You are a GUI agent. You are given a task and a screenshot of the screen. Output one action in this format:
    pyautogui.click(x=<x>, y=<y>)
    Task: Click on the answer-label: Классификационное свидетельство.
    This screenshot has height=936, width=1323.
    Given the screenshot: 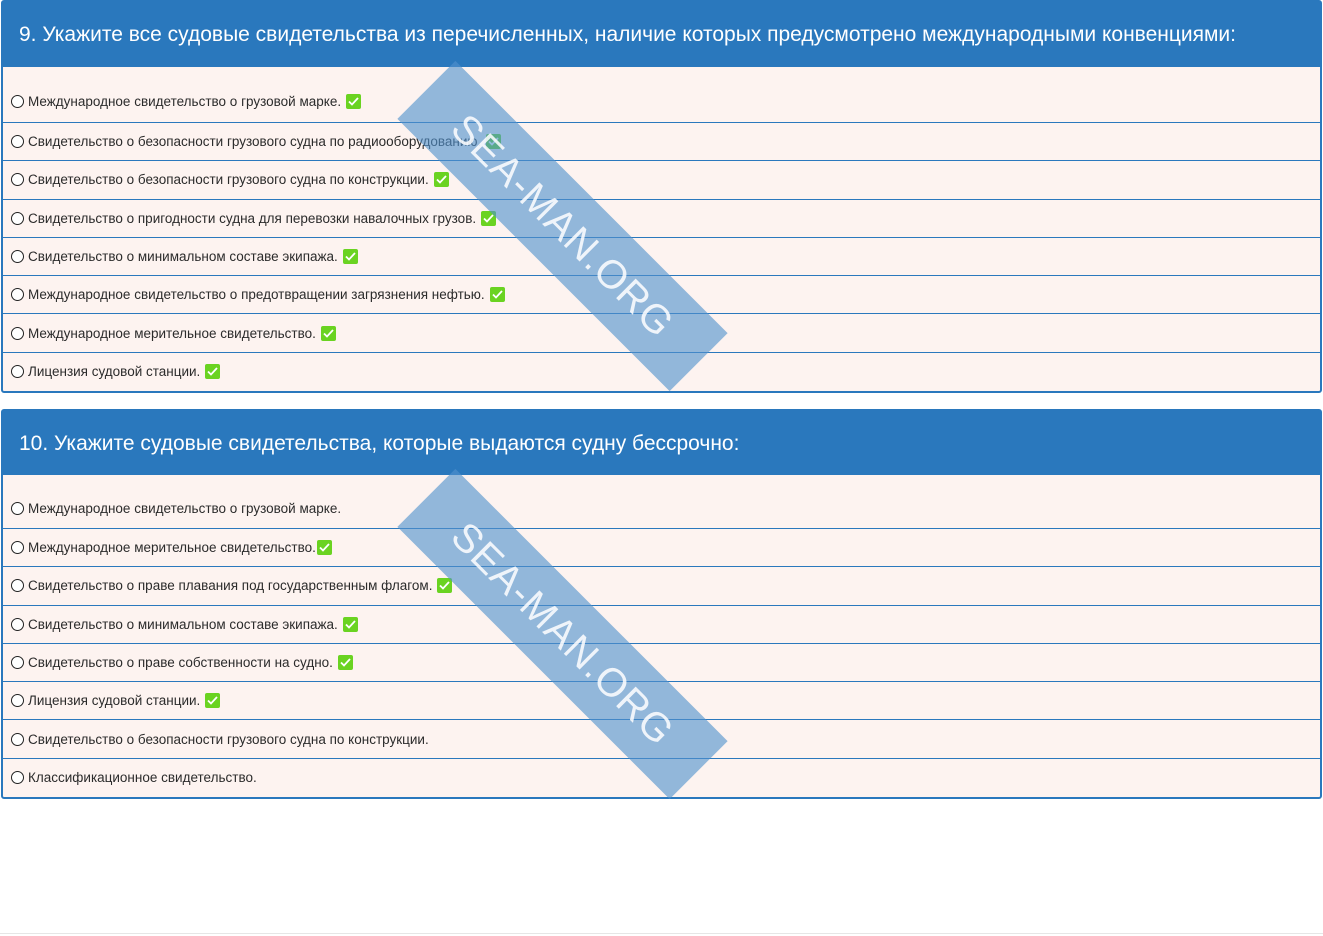 What is the action you would take?
    pyautogui.click(x=142, y=778)
    